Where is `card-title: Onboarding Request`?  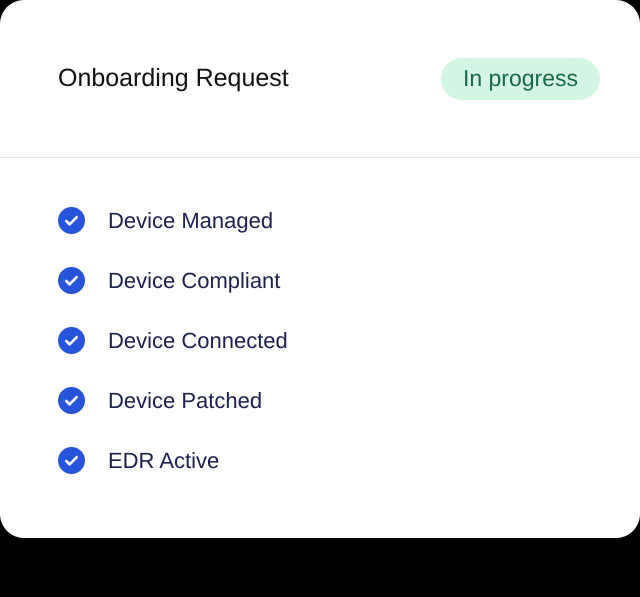 card-title: Onboarding Request is located at coordinates (173, 78).